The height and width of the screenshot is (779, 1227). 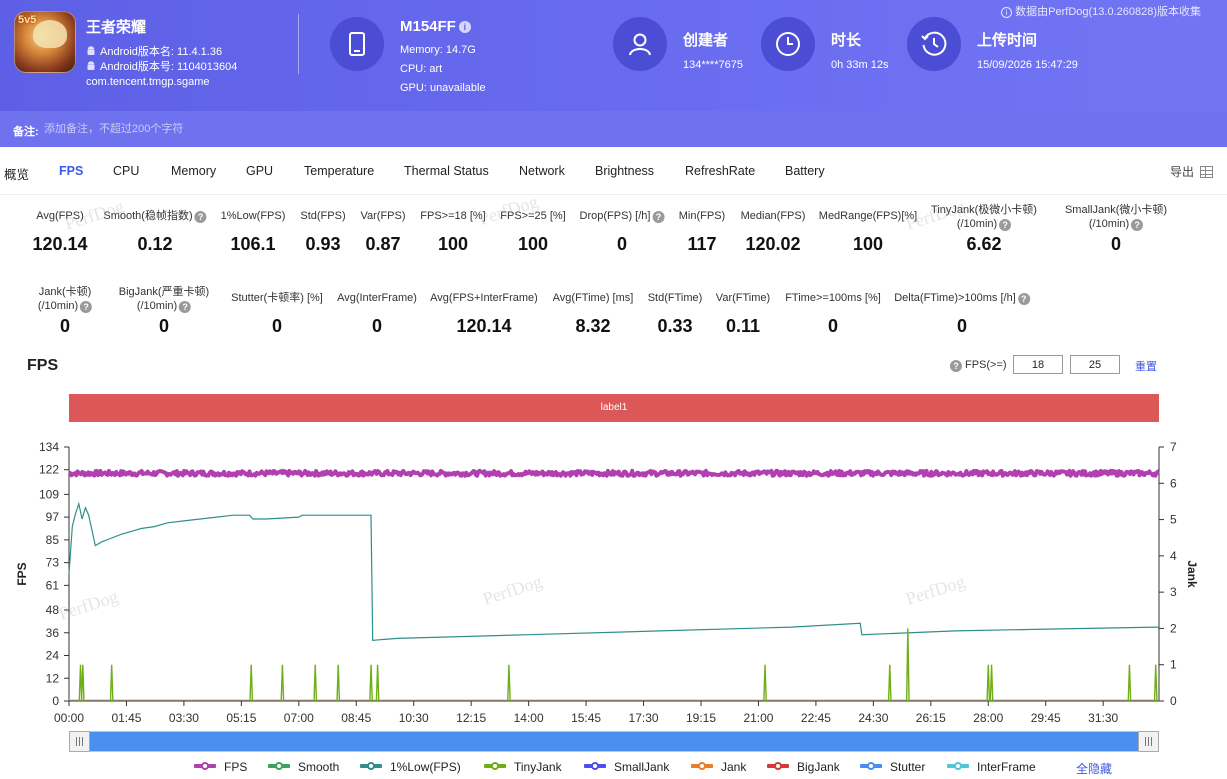 I want to click on legend-label: BigJank, so click(x=818, y=767).